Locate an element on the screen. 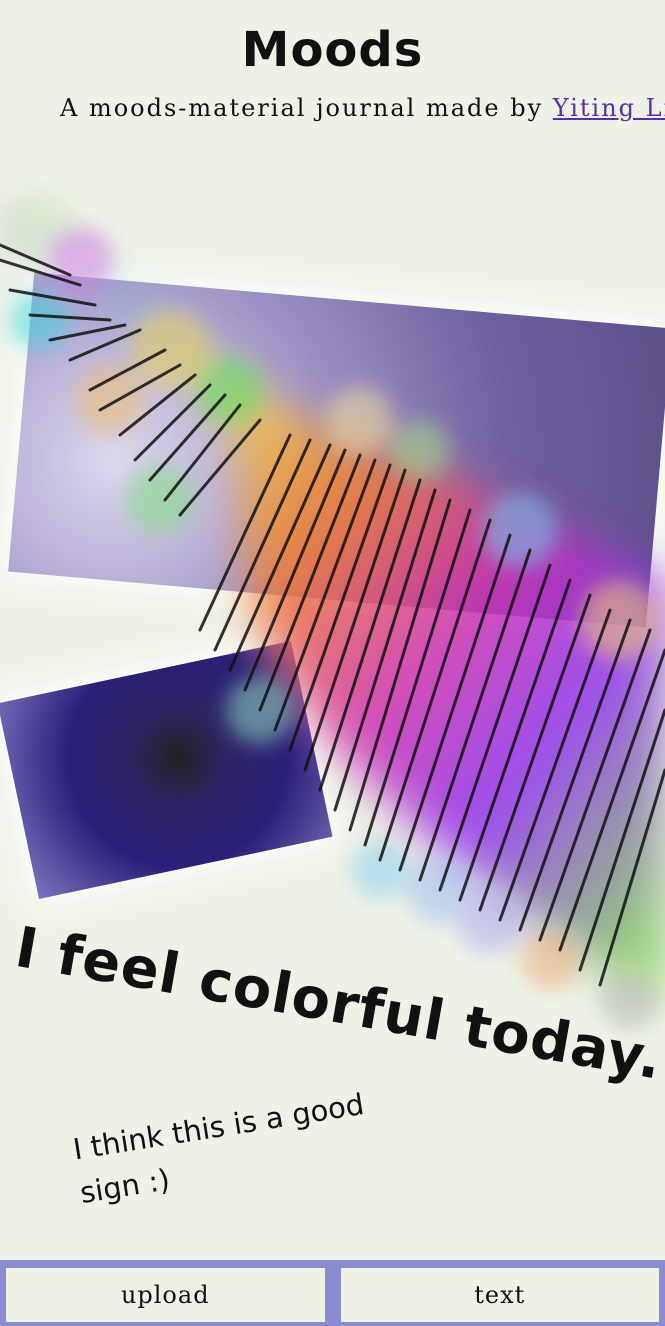 This screenshot has height=1326, width=665. page-title: Moods is located at coordinates (332, 50).